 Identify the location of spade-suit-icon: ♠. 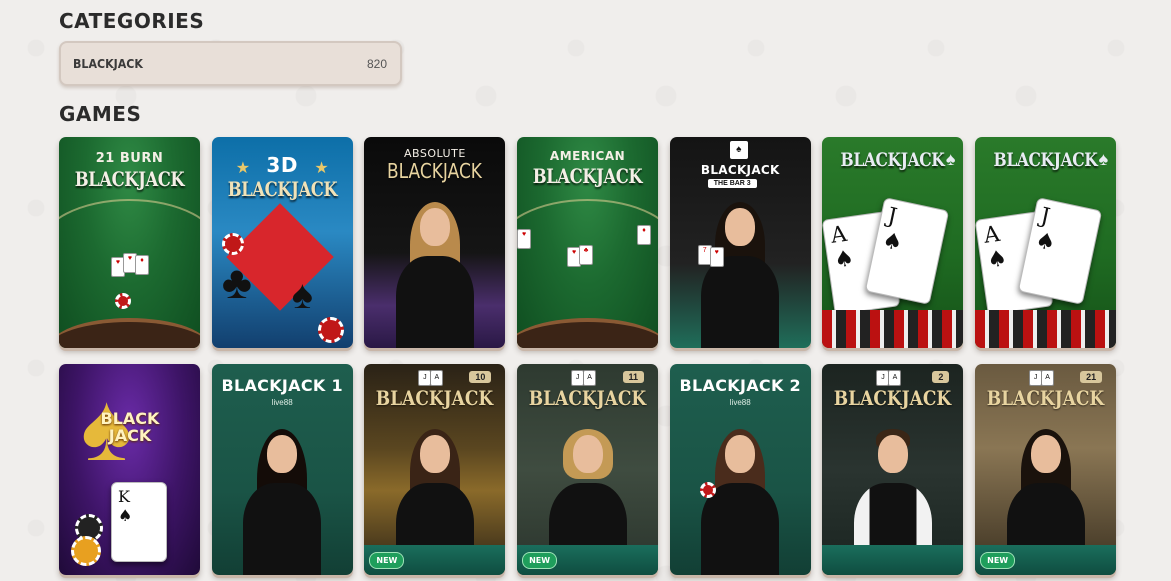
(302, 295).